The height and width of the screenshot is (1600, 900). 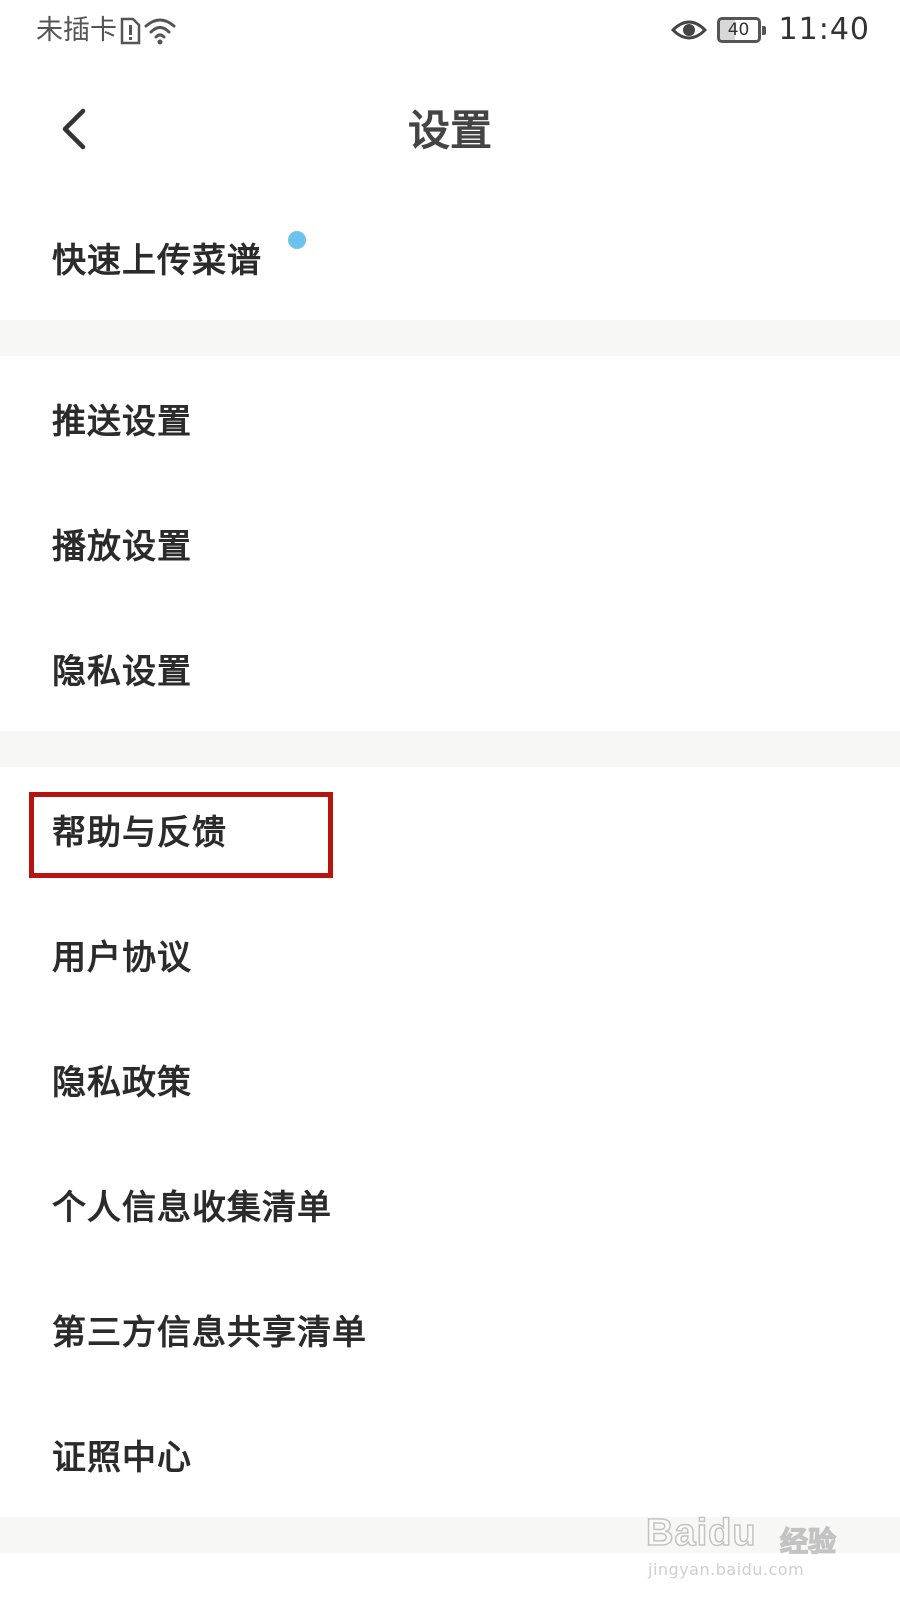 I want to click on settings-item-push: 推送设置, so click(x=450, y=418).